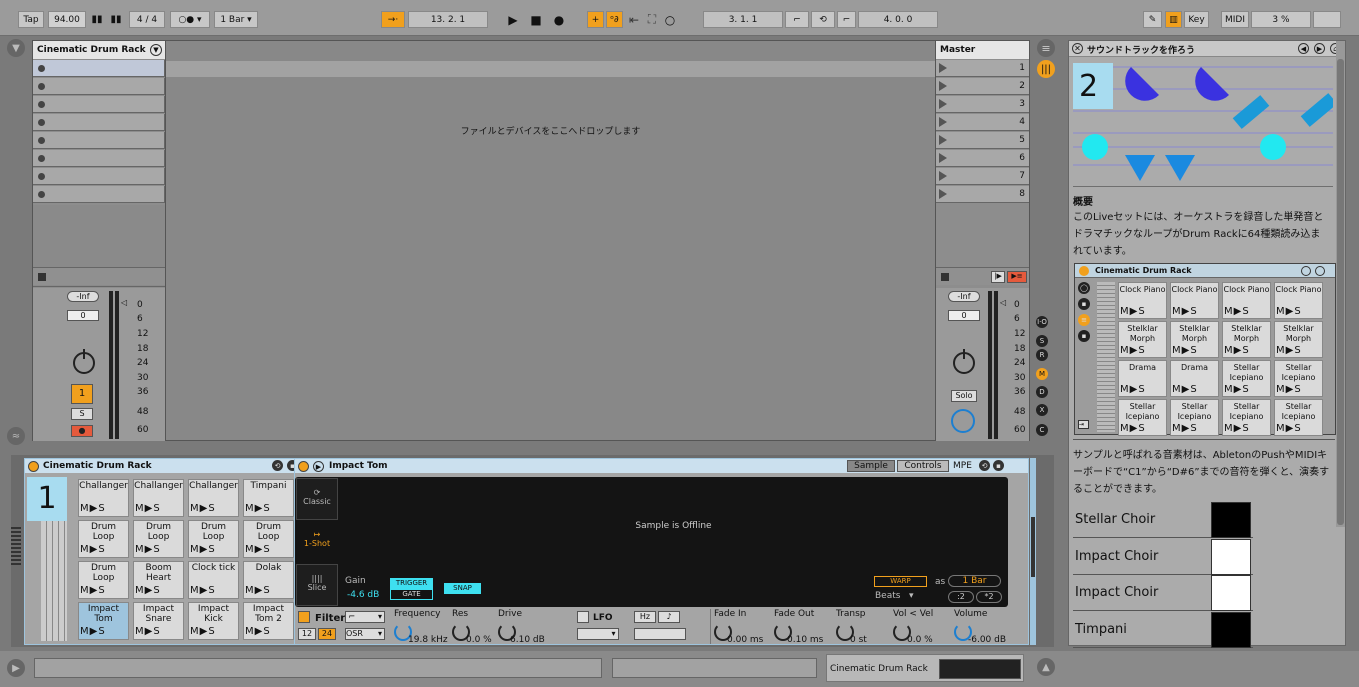 The width and height of the screenshot is (1359, 687). What do you see at coordinates (652, 19) in the screenshot?
I see `capture-icon: ⛶` at bounding box center [652, 19].